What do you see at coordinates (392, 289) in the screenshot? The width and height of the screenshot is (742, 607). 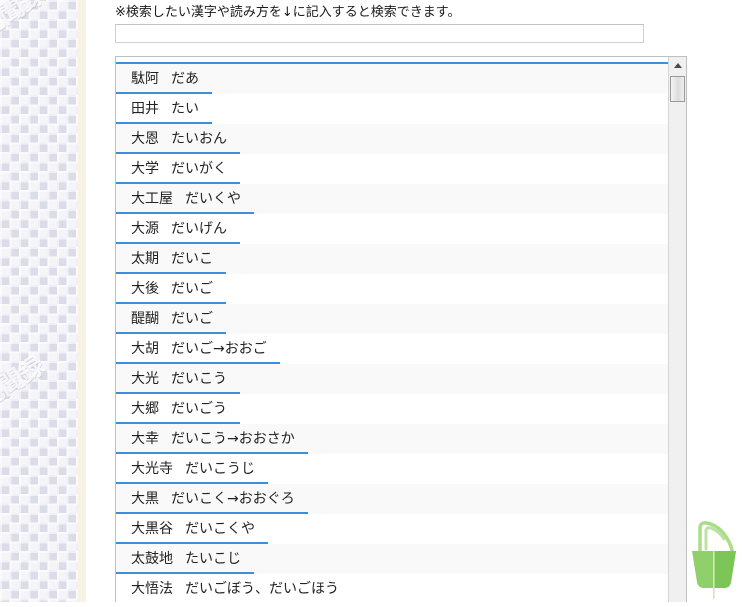 I see `list-item: 大後 だいご` at bounding box center [392, 289].